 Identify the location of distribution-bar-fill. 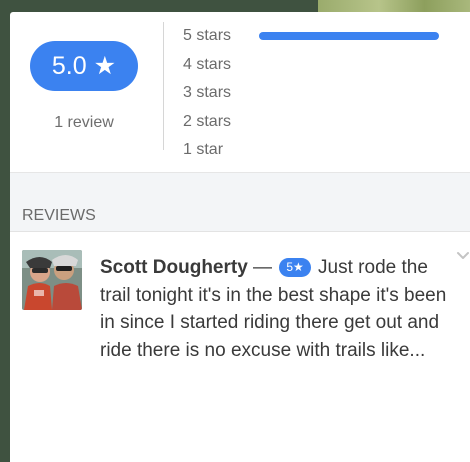
(349, 36).